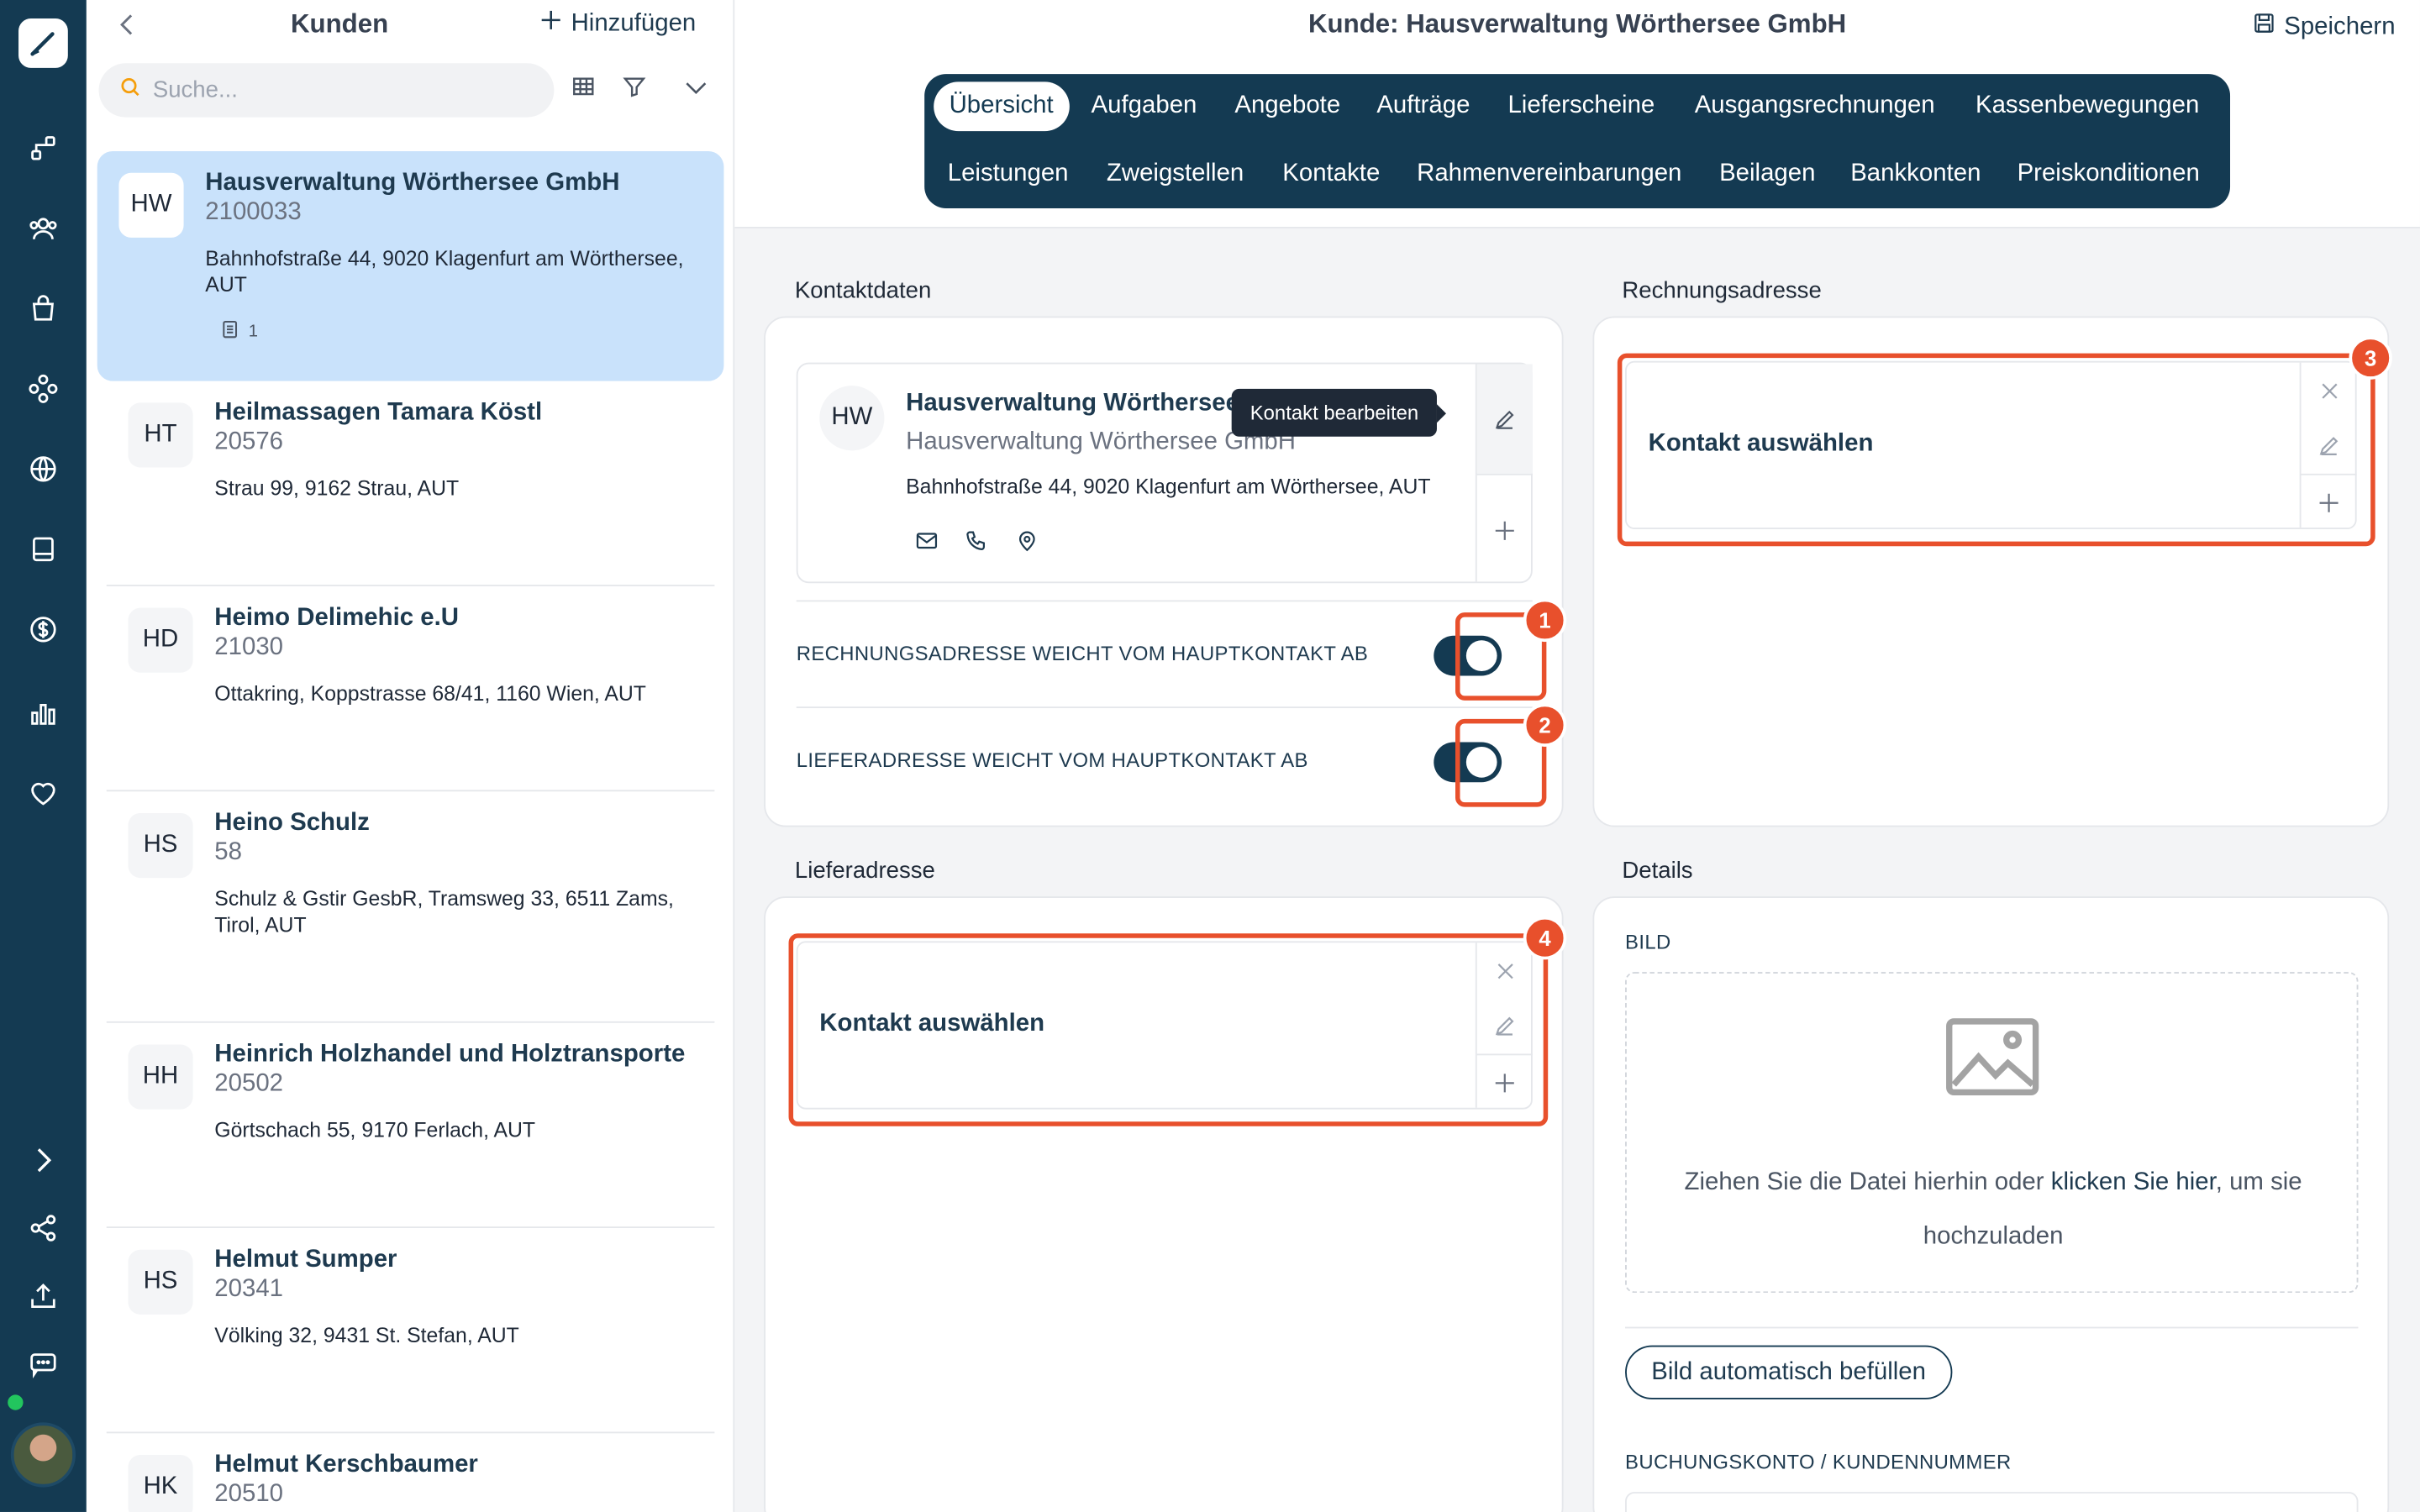 The image size is (2420, 1512). What do you see at coordinates (42, 388) in the screenshot?
I see `network-icon` at bounding box center [42, 388].